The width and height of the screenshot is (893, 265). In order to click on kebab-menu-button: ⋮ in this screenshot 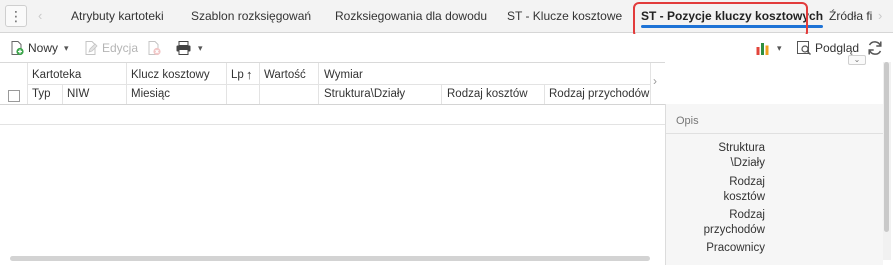, I will do `click(16, 16)`.